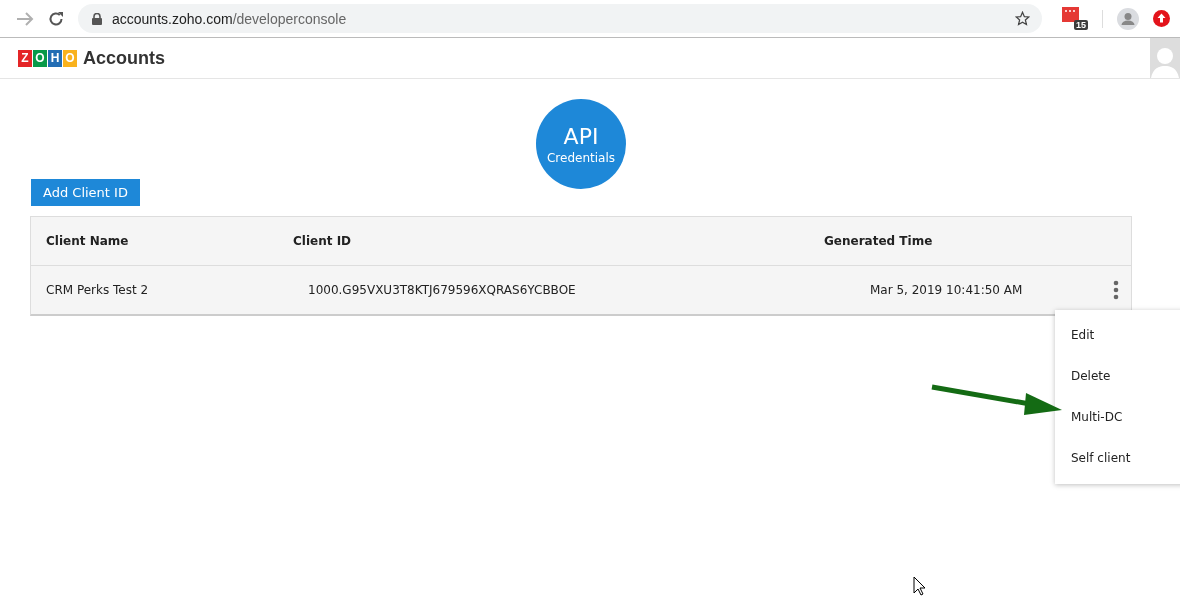  I want to click on reload-icon, so click(56, 18).